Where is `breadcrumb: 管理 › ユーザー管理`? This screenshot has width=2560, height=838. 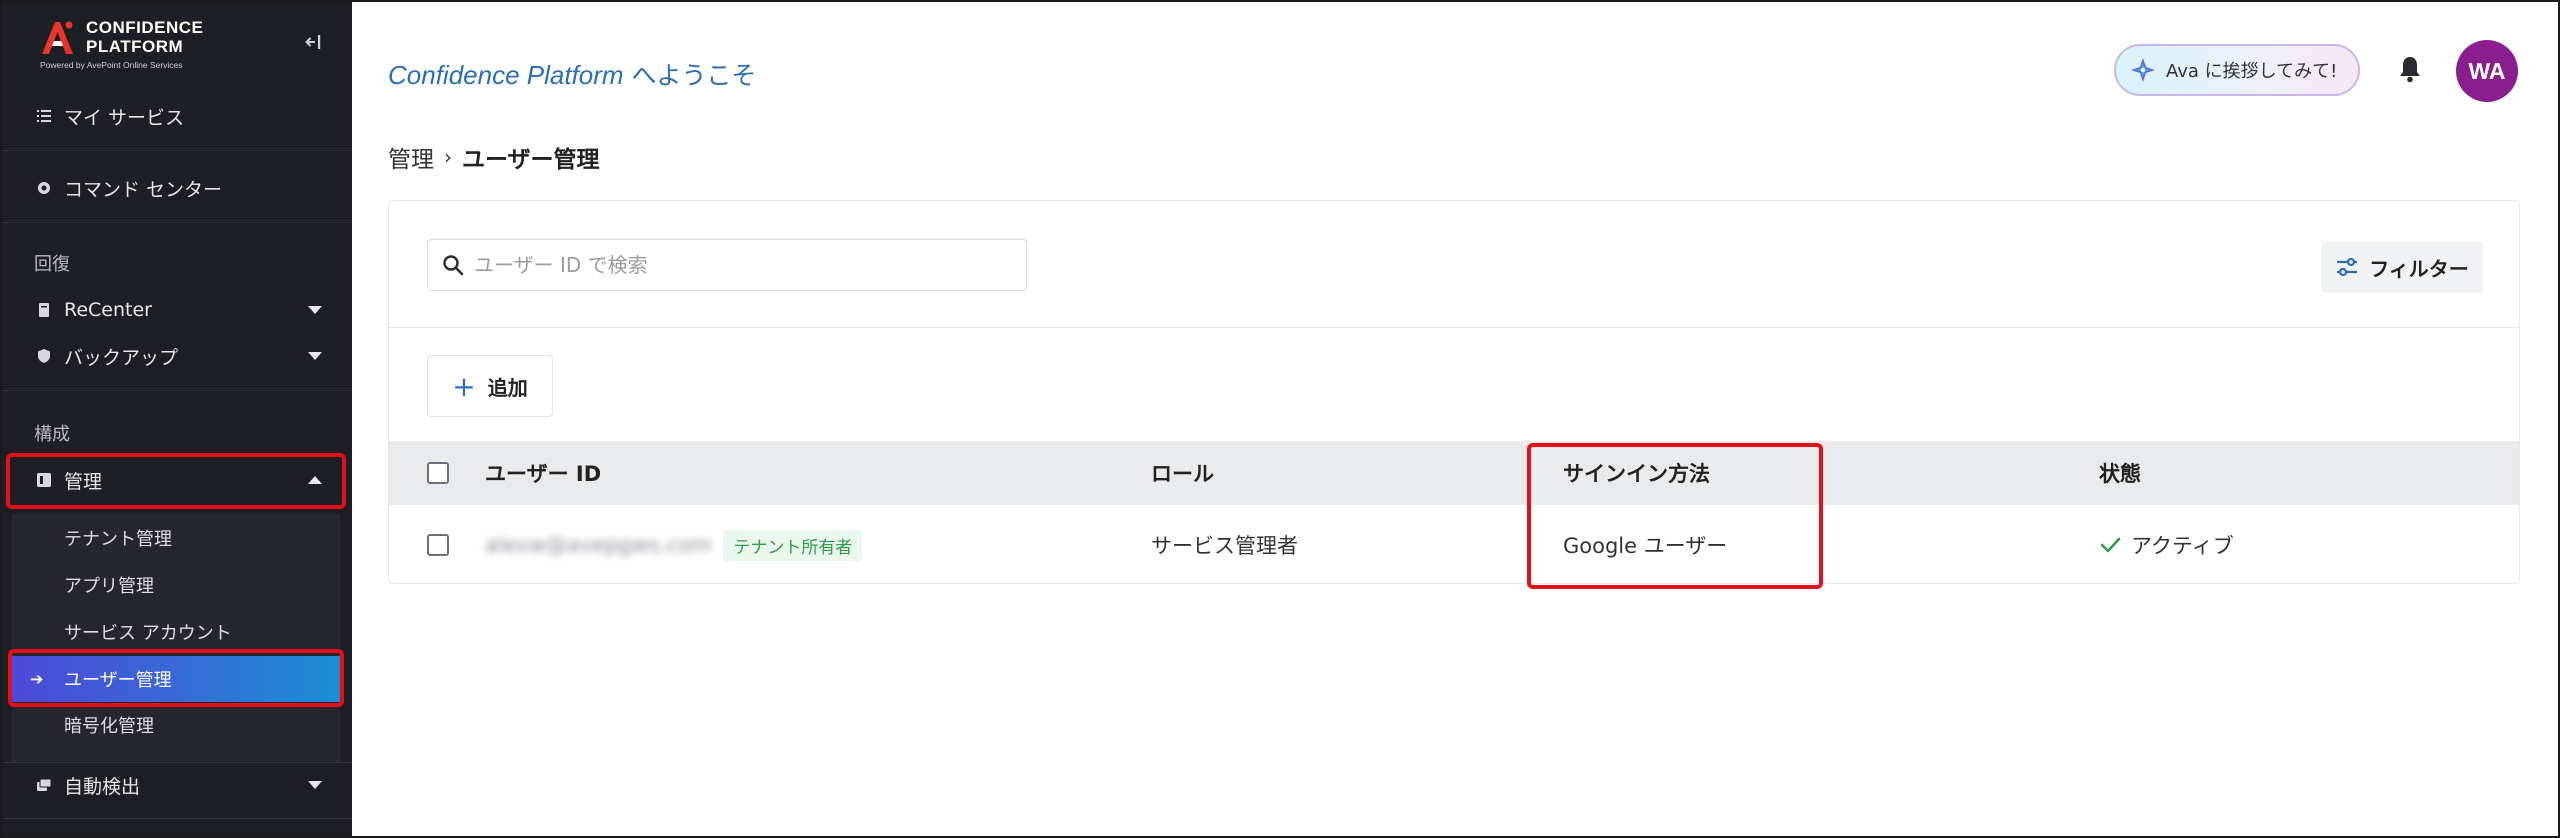 breadcrumb: 管理 › ユーザー管理 is located at coordinates (494, 157).